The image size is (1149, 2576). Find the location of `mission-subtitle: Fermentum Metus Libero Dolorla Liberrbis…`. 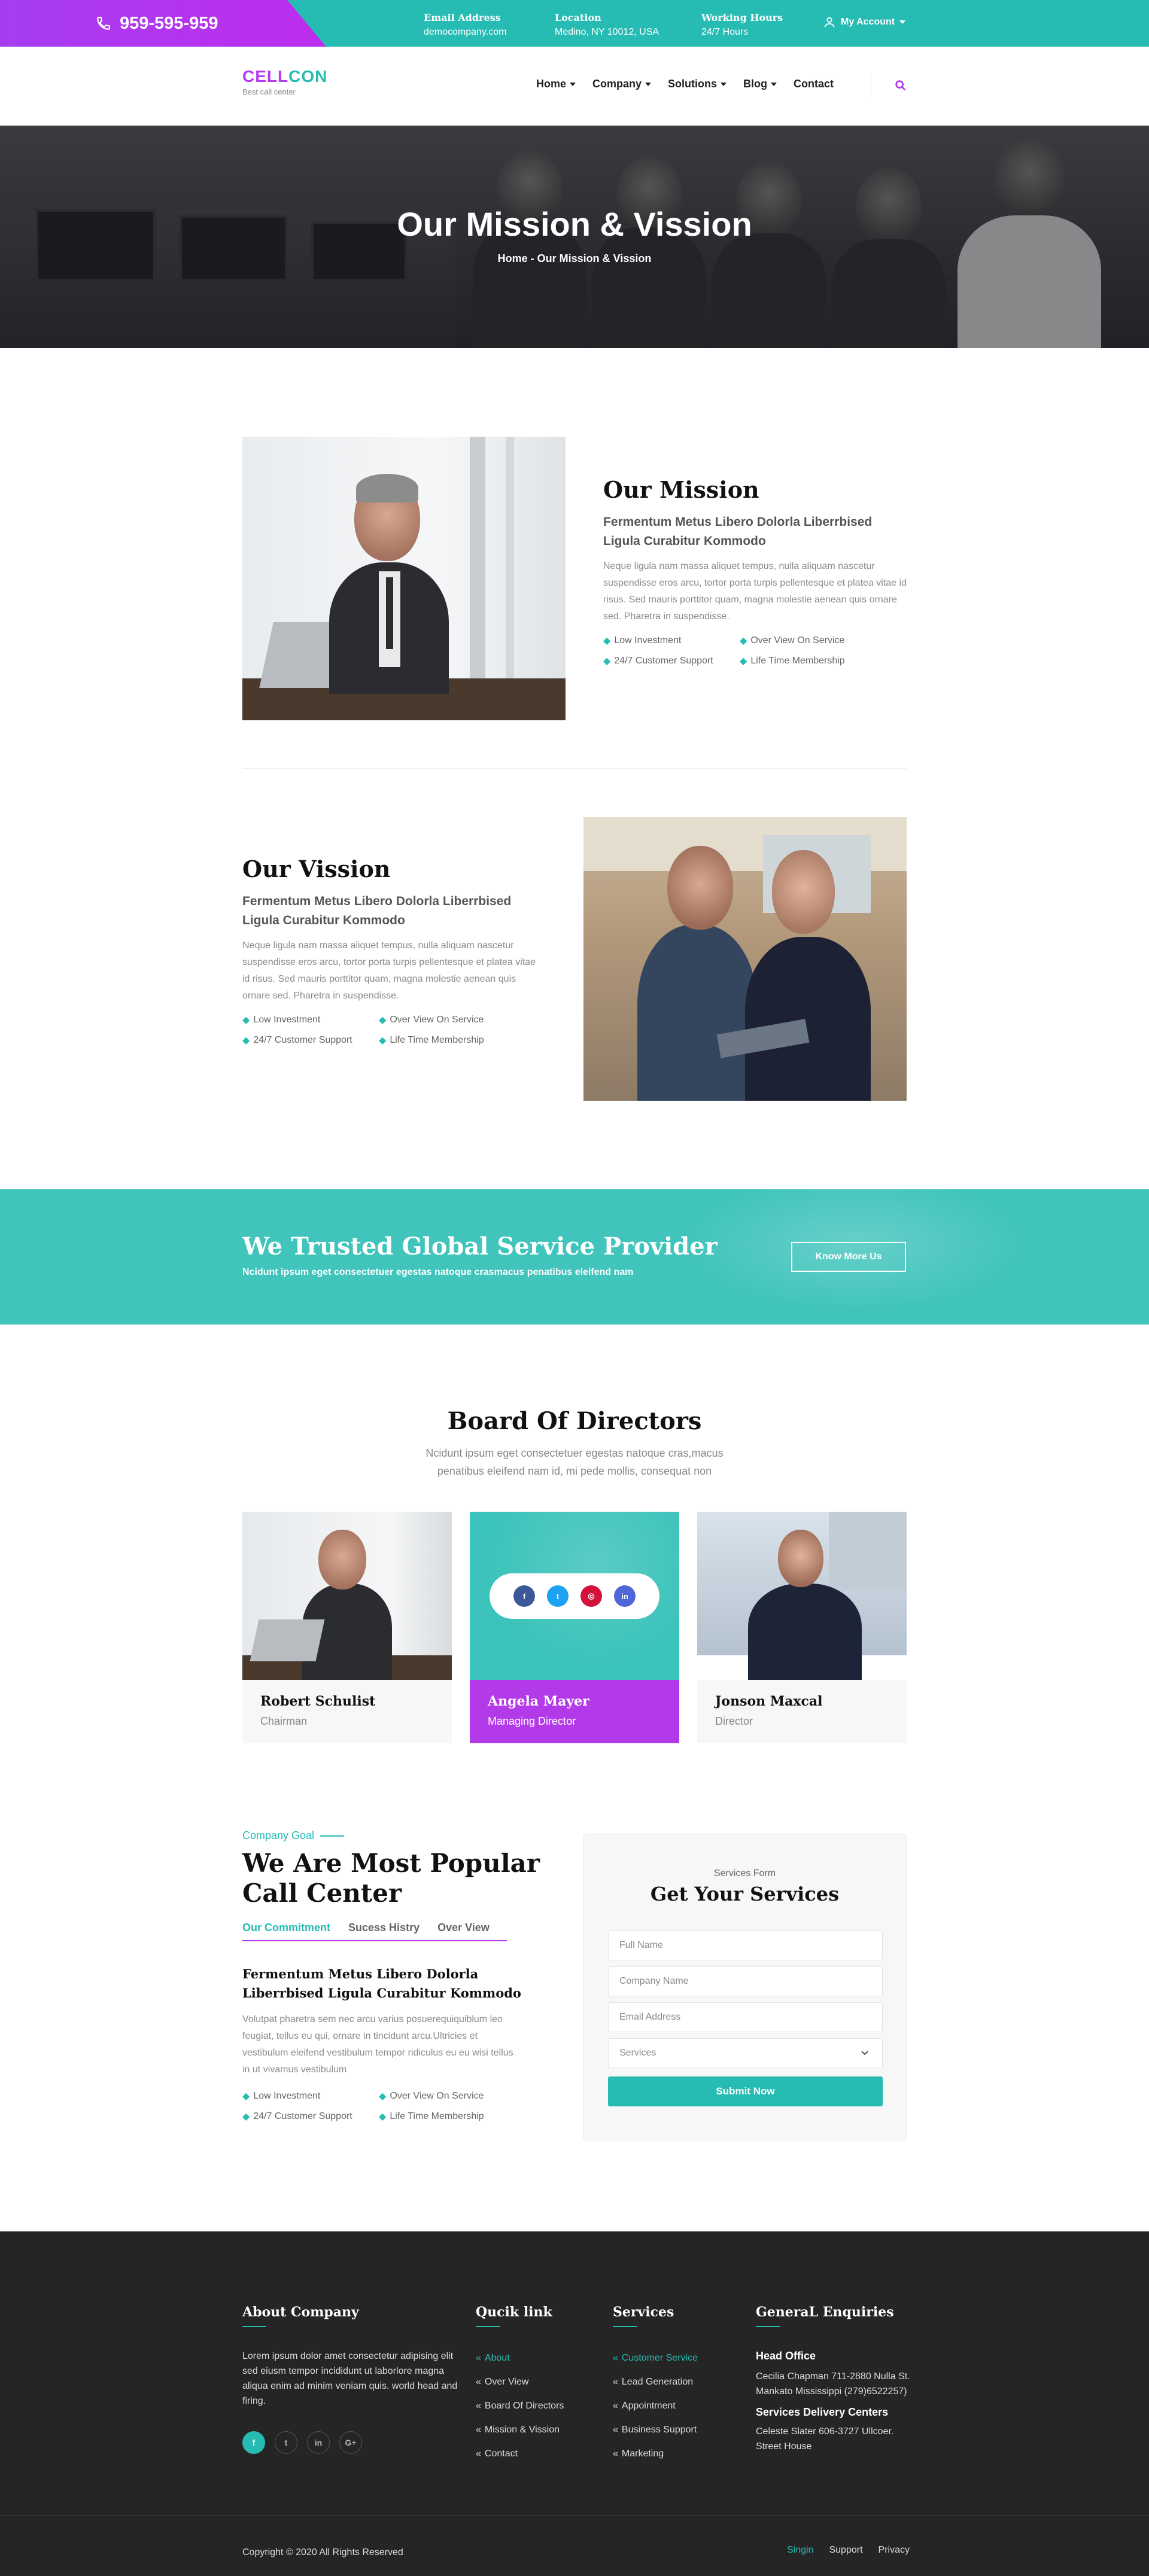

mission-subtitle: Fermentum Metus Libero Dolorla Liberrbis… is located at coordinates (738, 531).